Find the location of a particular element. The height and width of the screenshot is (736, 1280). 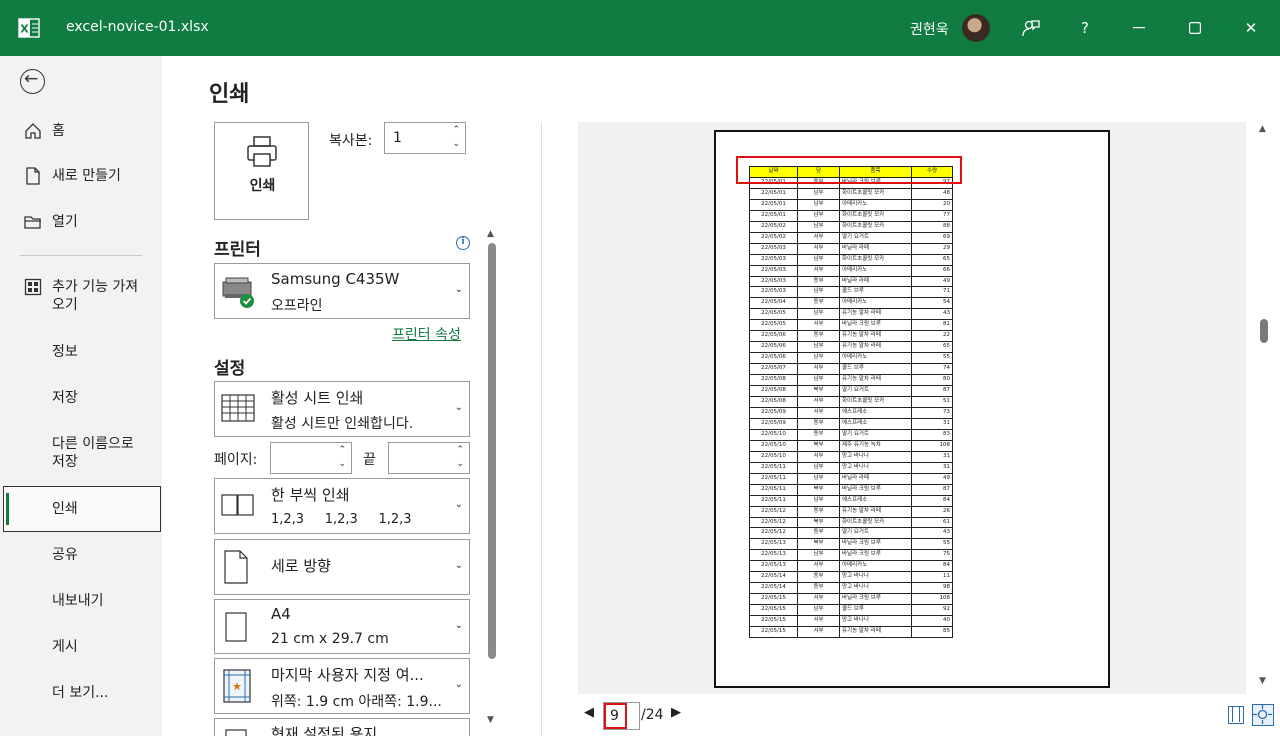

table-cell: 화이트초콜릿 모카 is located at coordinates (875, 193).